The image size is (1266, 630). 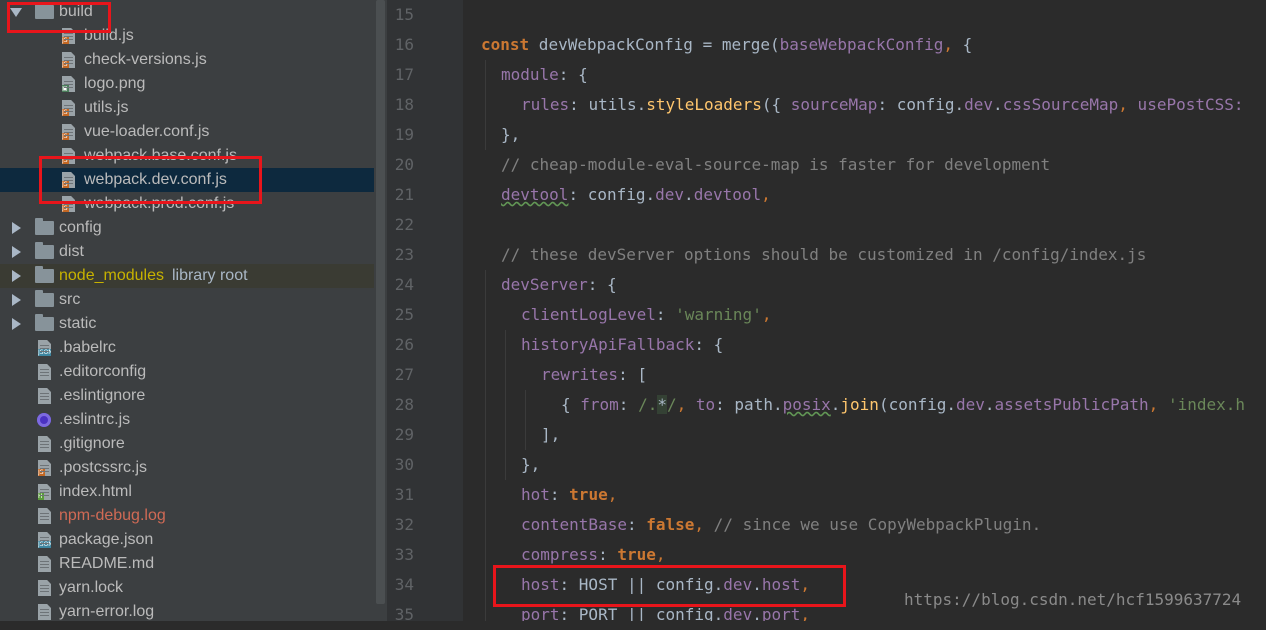 I want to click on json-file-icon: JSON, so click(x=44, y=348).